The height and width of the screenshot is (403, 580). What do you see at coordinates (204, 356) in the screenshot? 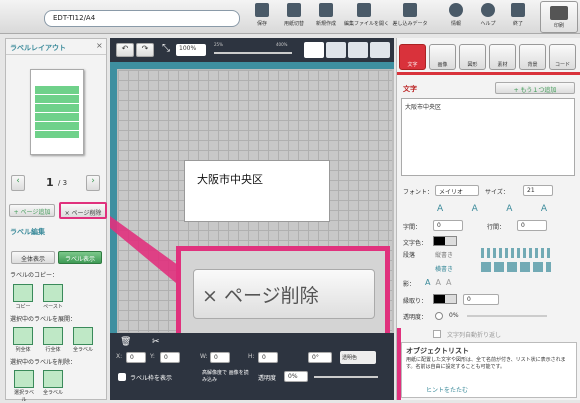
I see `w-label: W:` at bounding box center [204, 356].